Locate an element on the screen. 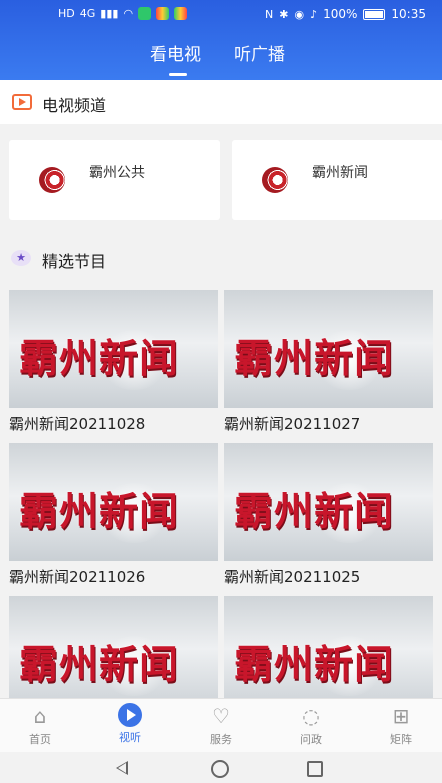 This screenshot has width=442, height=783. network-4g-indicator: 4G is located at coordinates (87, 13).